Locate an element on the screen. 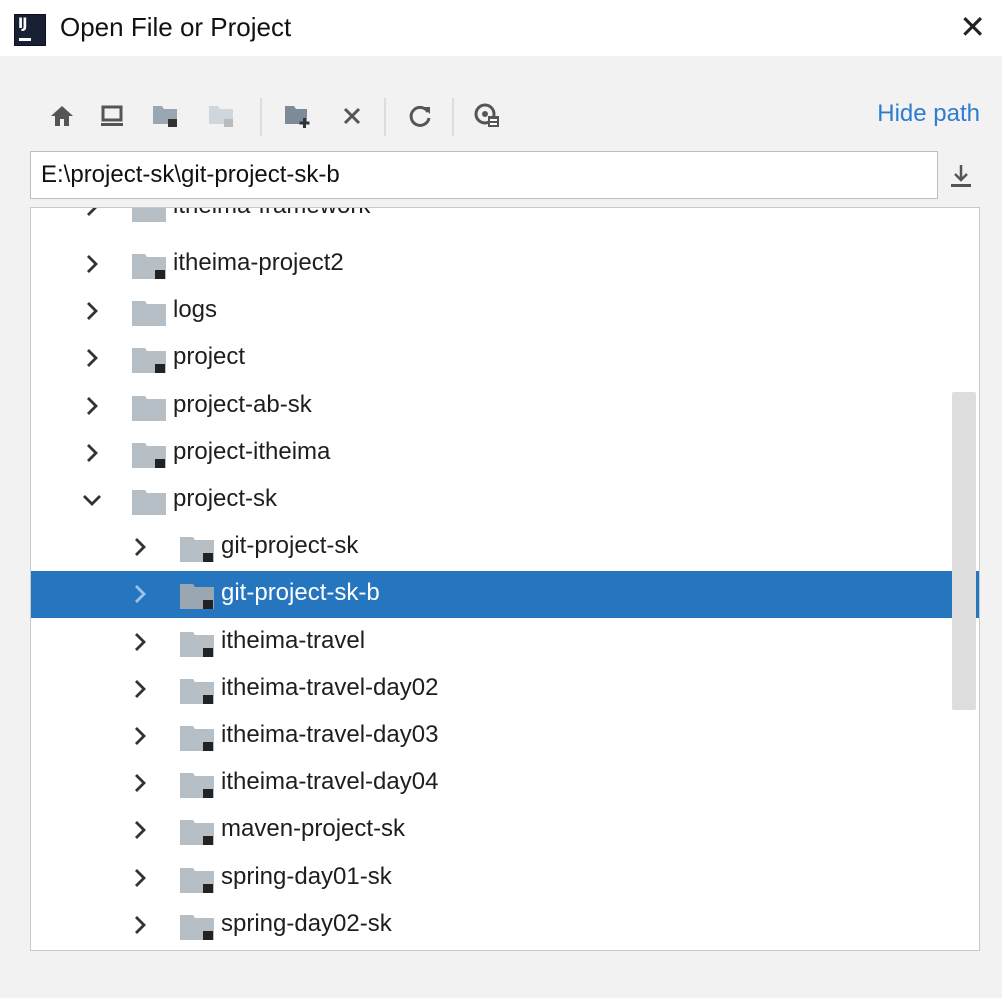 The height and width of the screenshot is (998, 1002). new-folder-button is located at coordinates (298, 116).